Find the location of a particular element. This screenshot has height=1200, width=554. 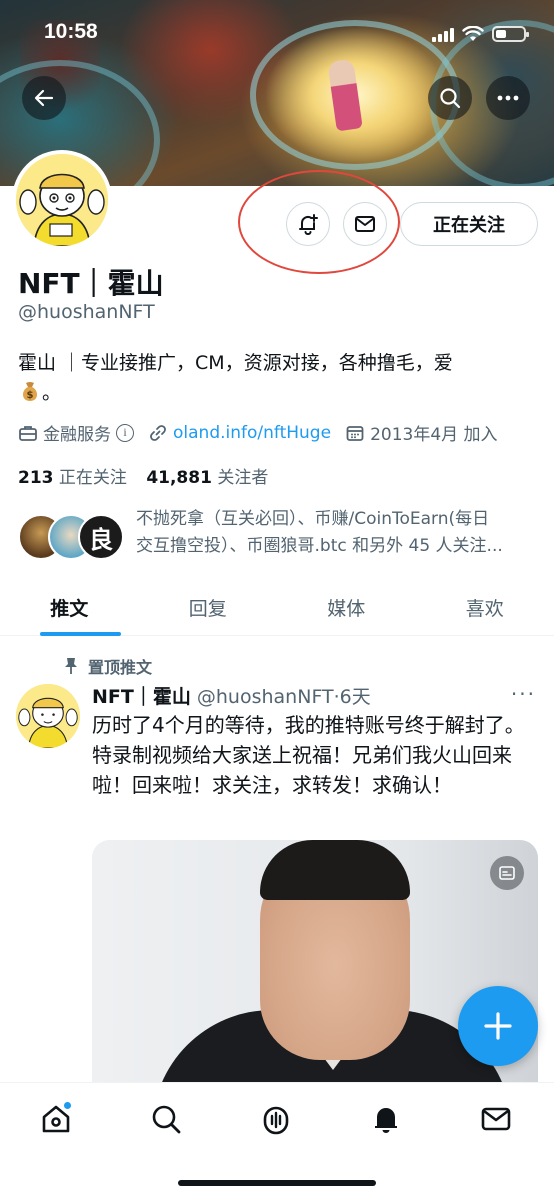

following-count-link: 213 正在关注 is located at coordinates (72, 478).